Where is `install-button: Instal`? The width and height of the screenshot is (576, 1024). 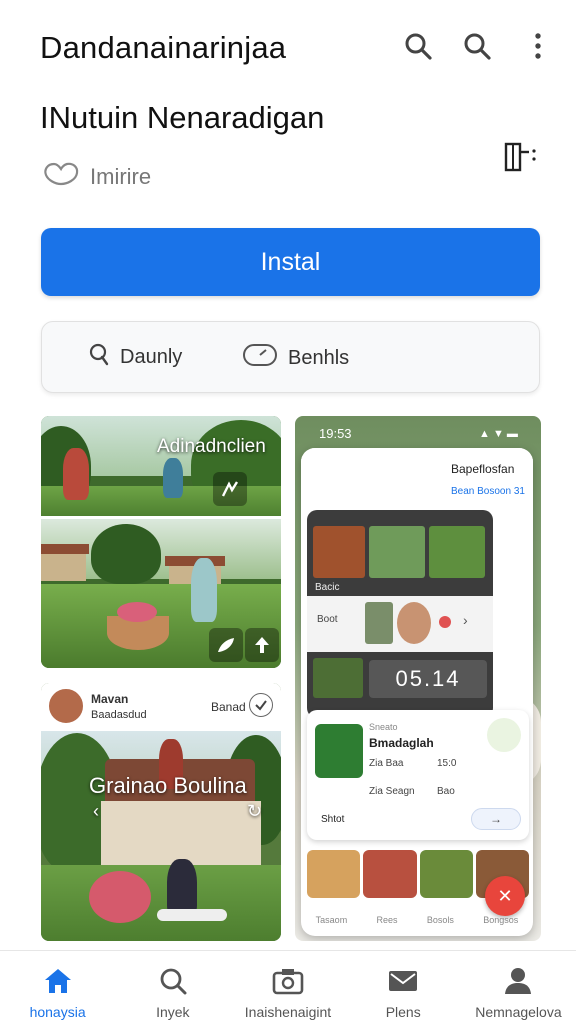 install-button: Instal is located at coordinates (290, 262).